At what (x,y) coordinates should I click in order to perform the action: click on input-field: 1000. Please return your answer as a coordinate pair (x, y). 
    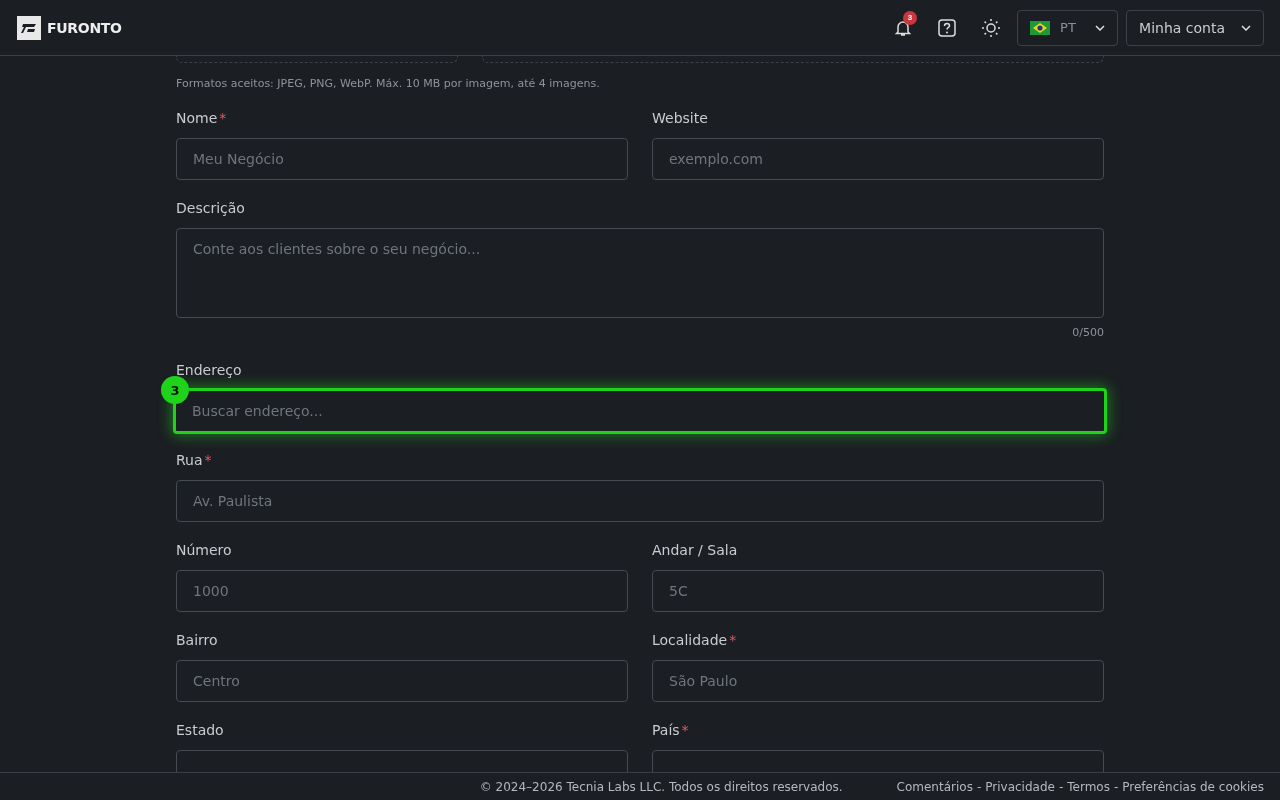
    Looking at the image, I should click on (402, 591).